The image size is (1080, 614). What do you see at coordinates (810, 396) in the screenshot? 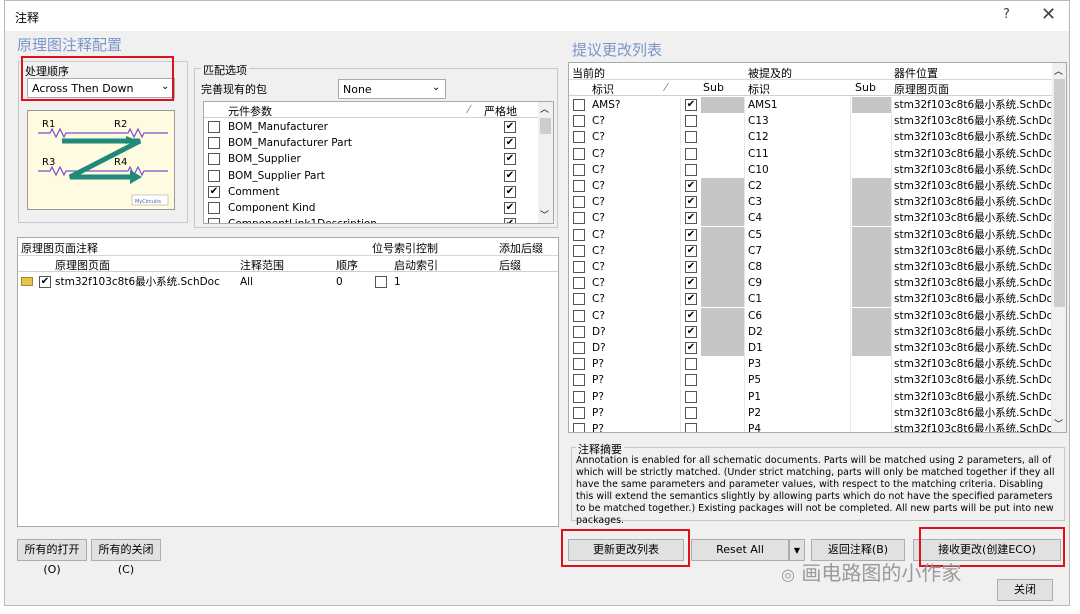
I see `change-row: P? P1 stm32f103c8t6最小系统.SchDoc` at bounding box center [810, 396].